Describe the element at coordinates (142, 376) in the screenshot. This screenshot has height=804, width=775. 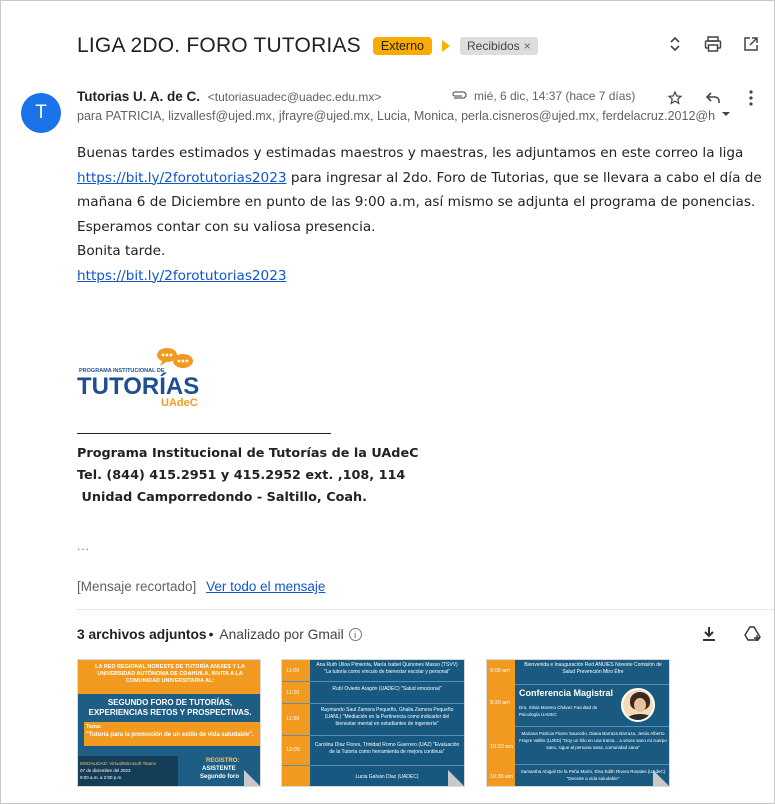
I see `tutorias-logo: PROGRAMA INSTITUCIONAL DE TUTORÍAS UAdeC` at that location.